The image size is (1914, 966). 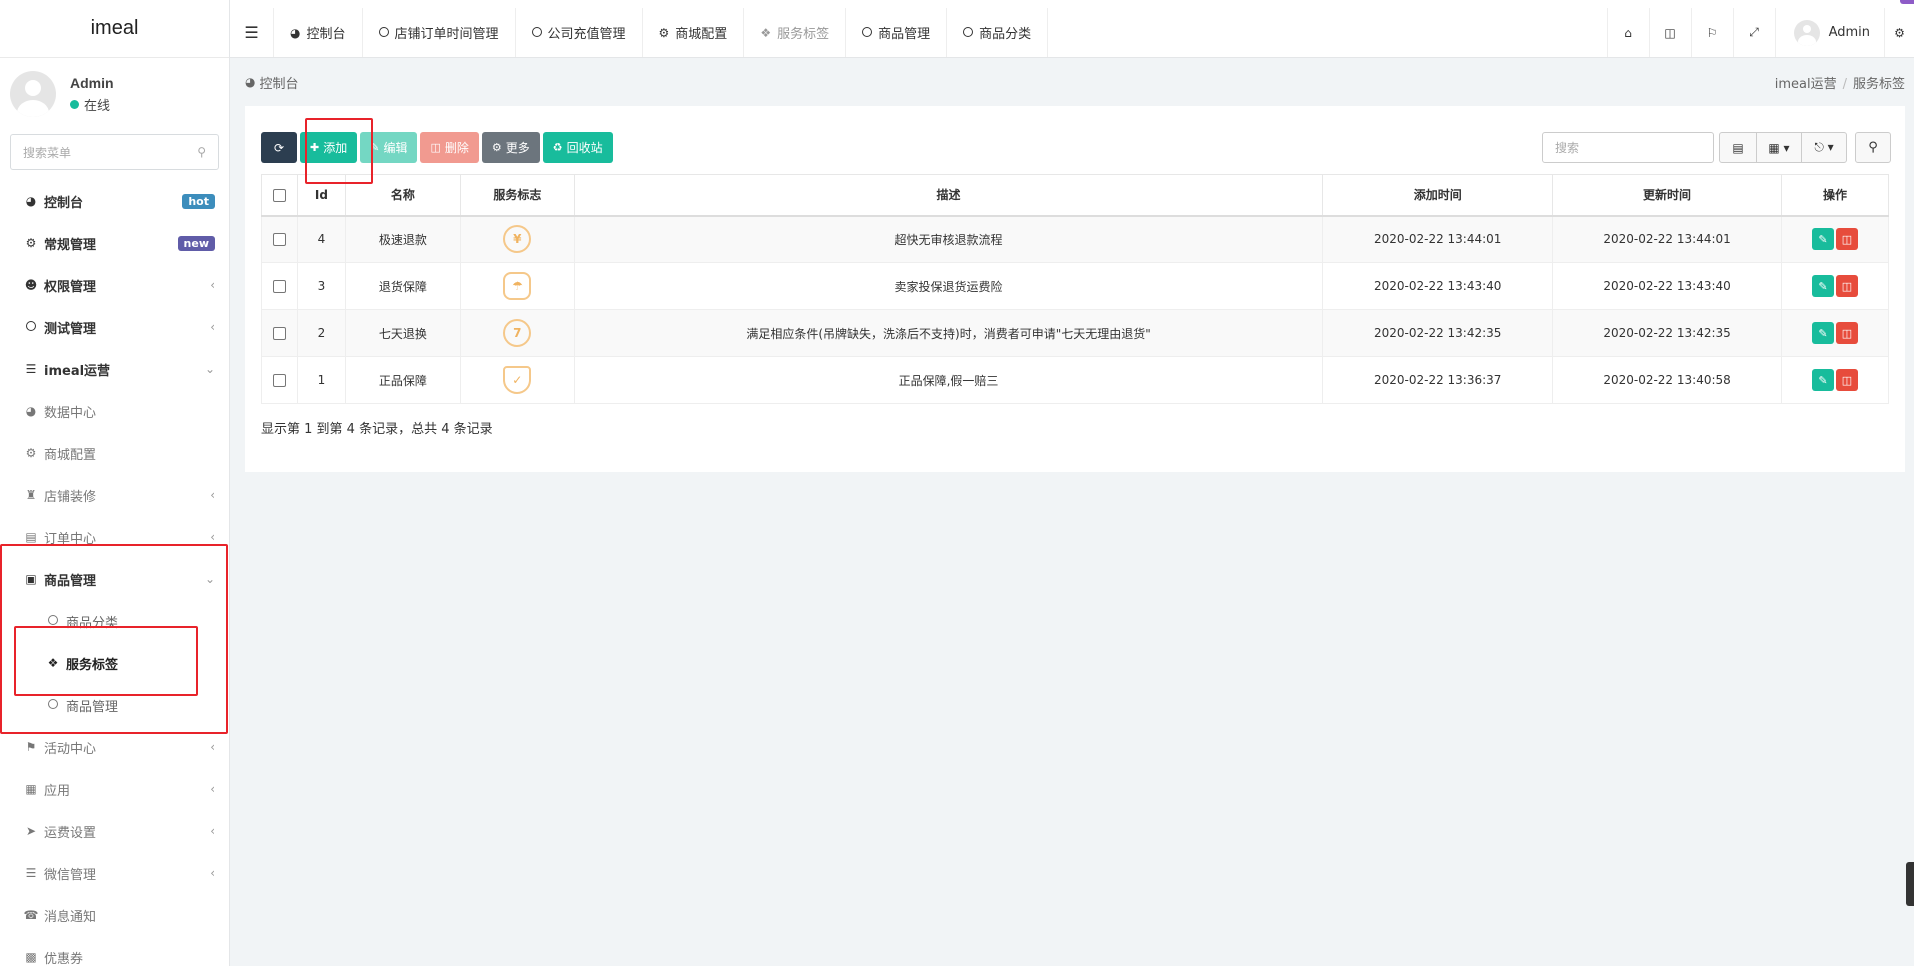 What do you see at coordinates (795, 32) in the screenshot?
I see `tab-service-tags: ❖ 服务标签` at bounding box center [795, 32].